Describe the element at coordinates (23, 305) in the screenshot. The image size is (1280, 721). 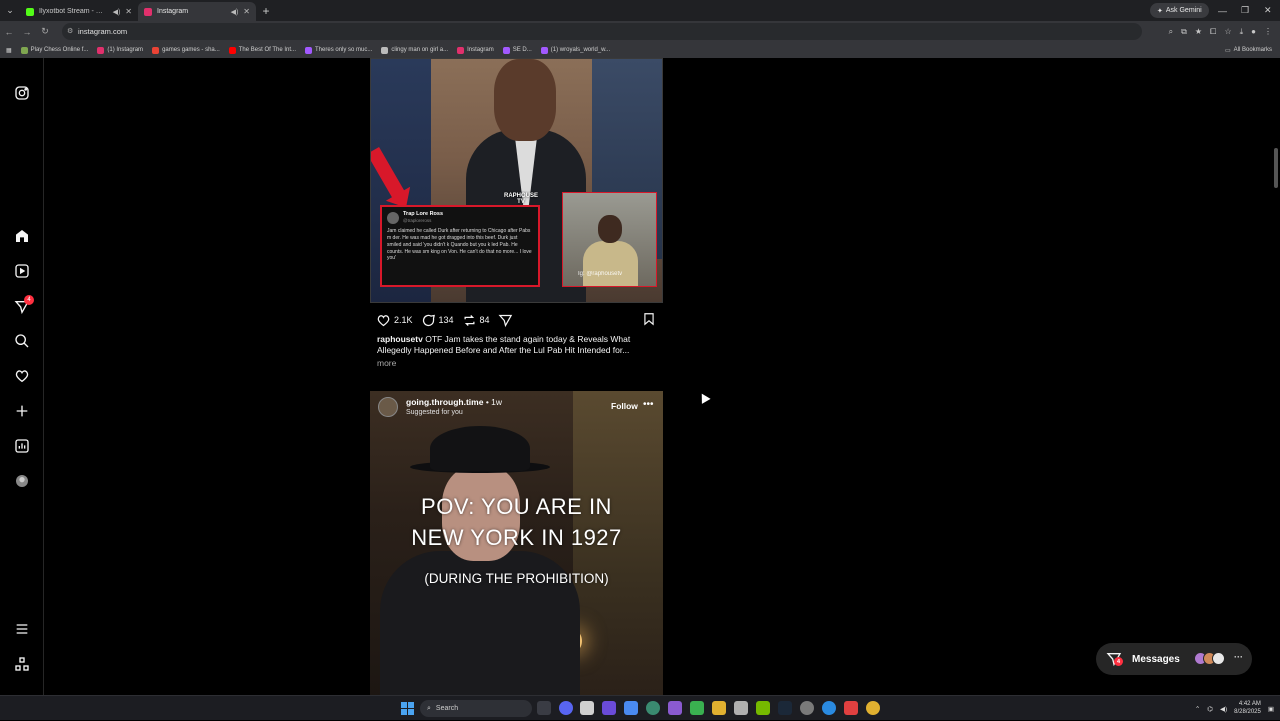
I see `messages-icon: 4` at that location.